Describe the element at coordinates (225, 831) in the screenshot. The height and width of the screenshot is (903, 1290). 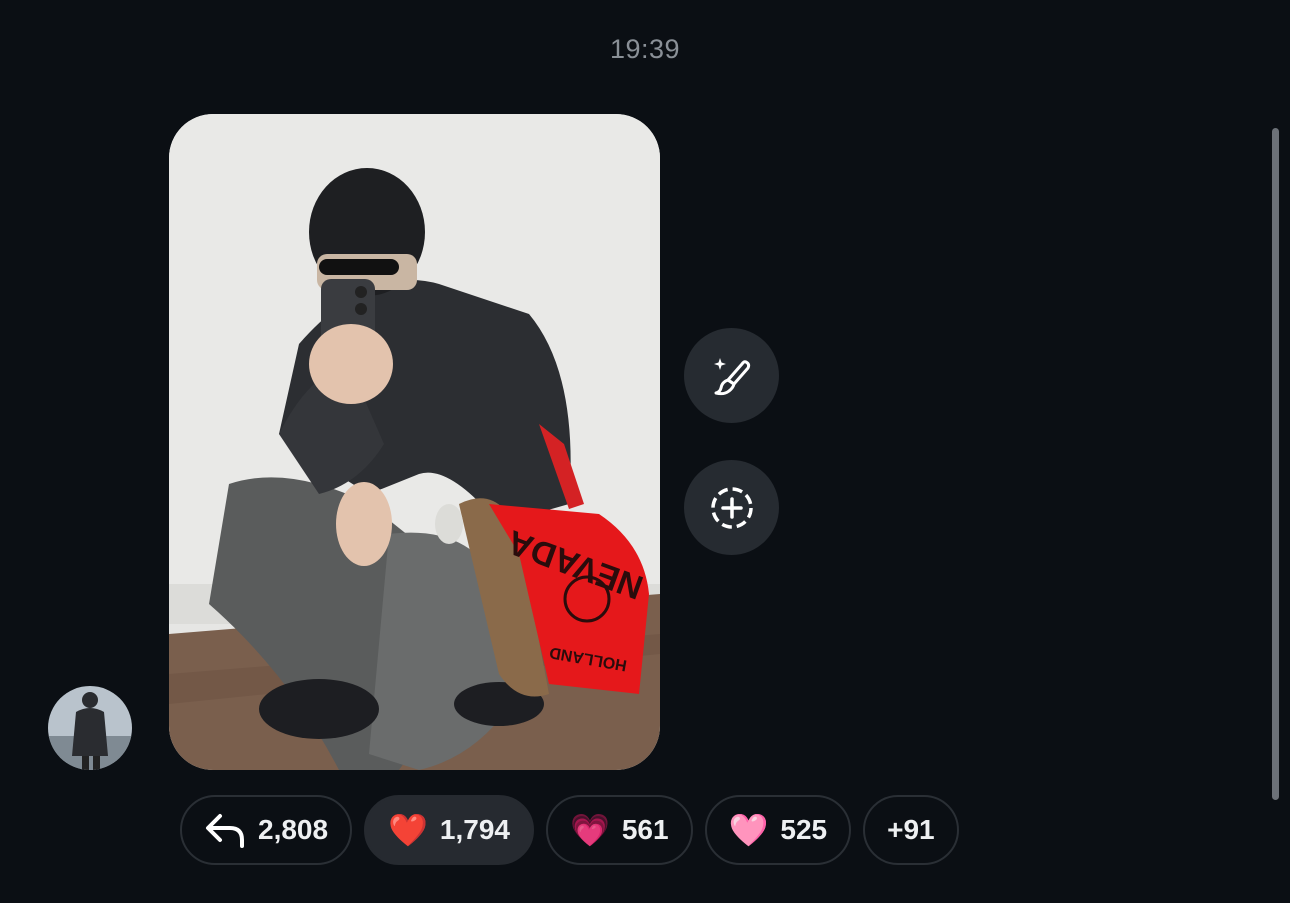
I see `reply-icon` at that location.